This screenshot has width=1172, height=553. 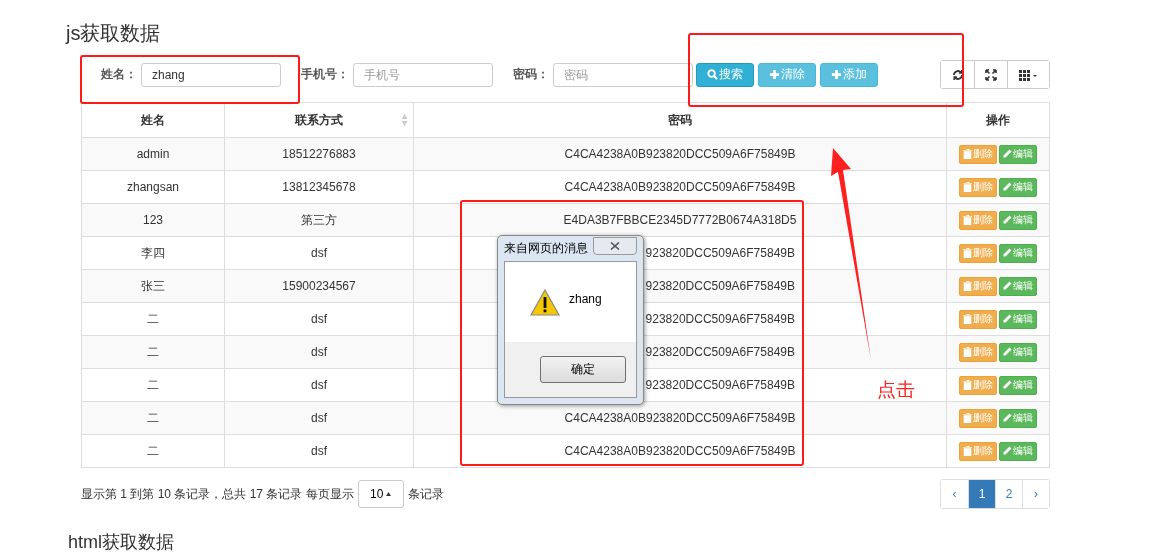 I want to click on grid-icon, so click(x=1028, y=74).